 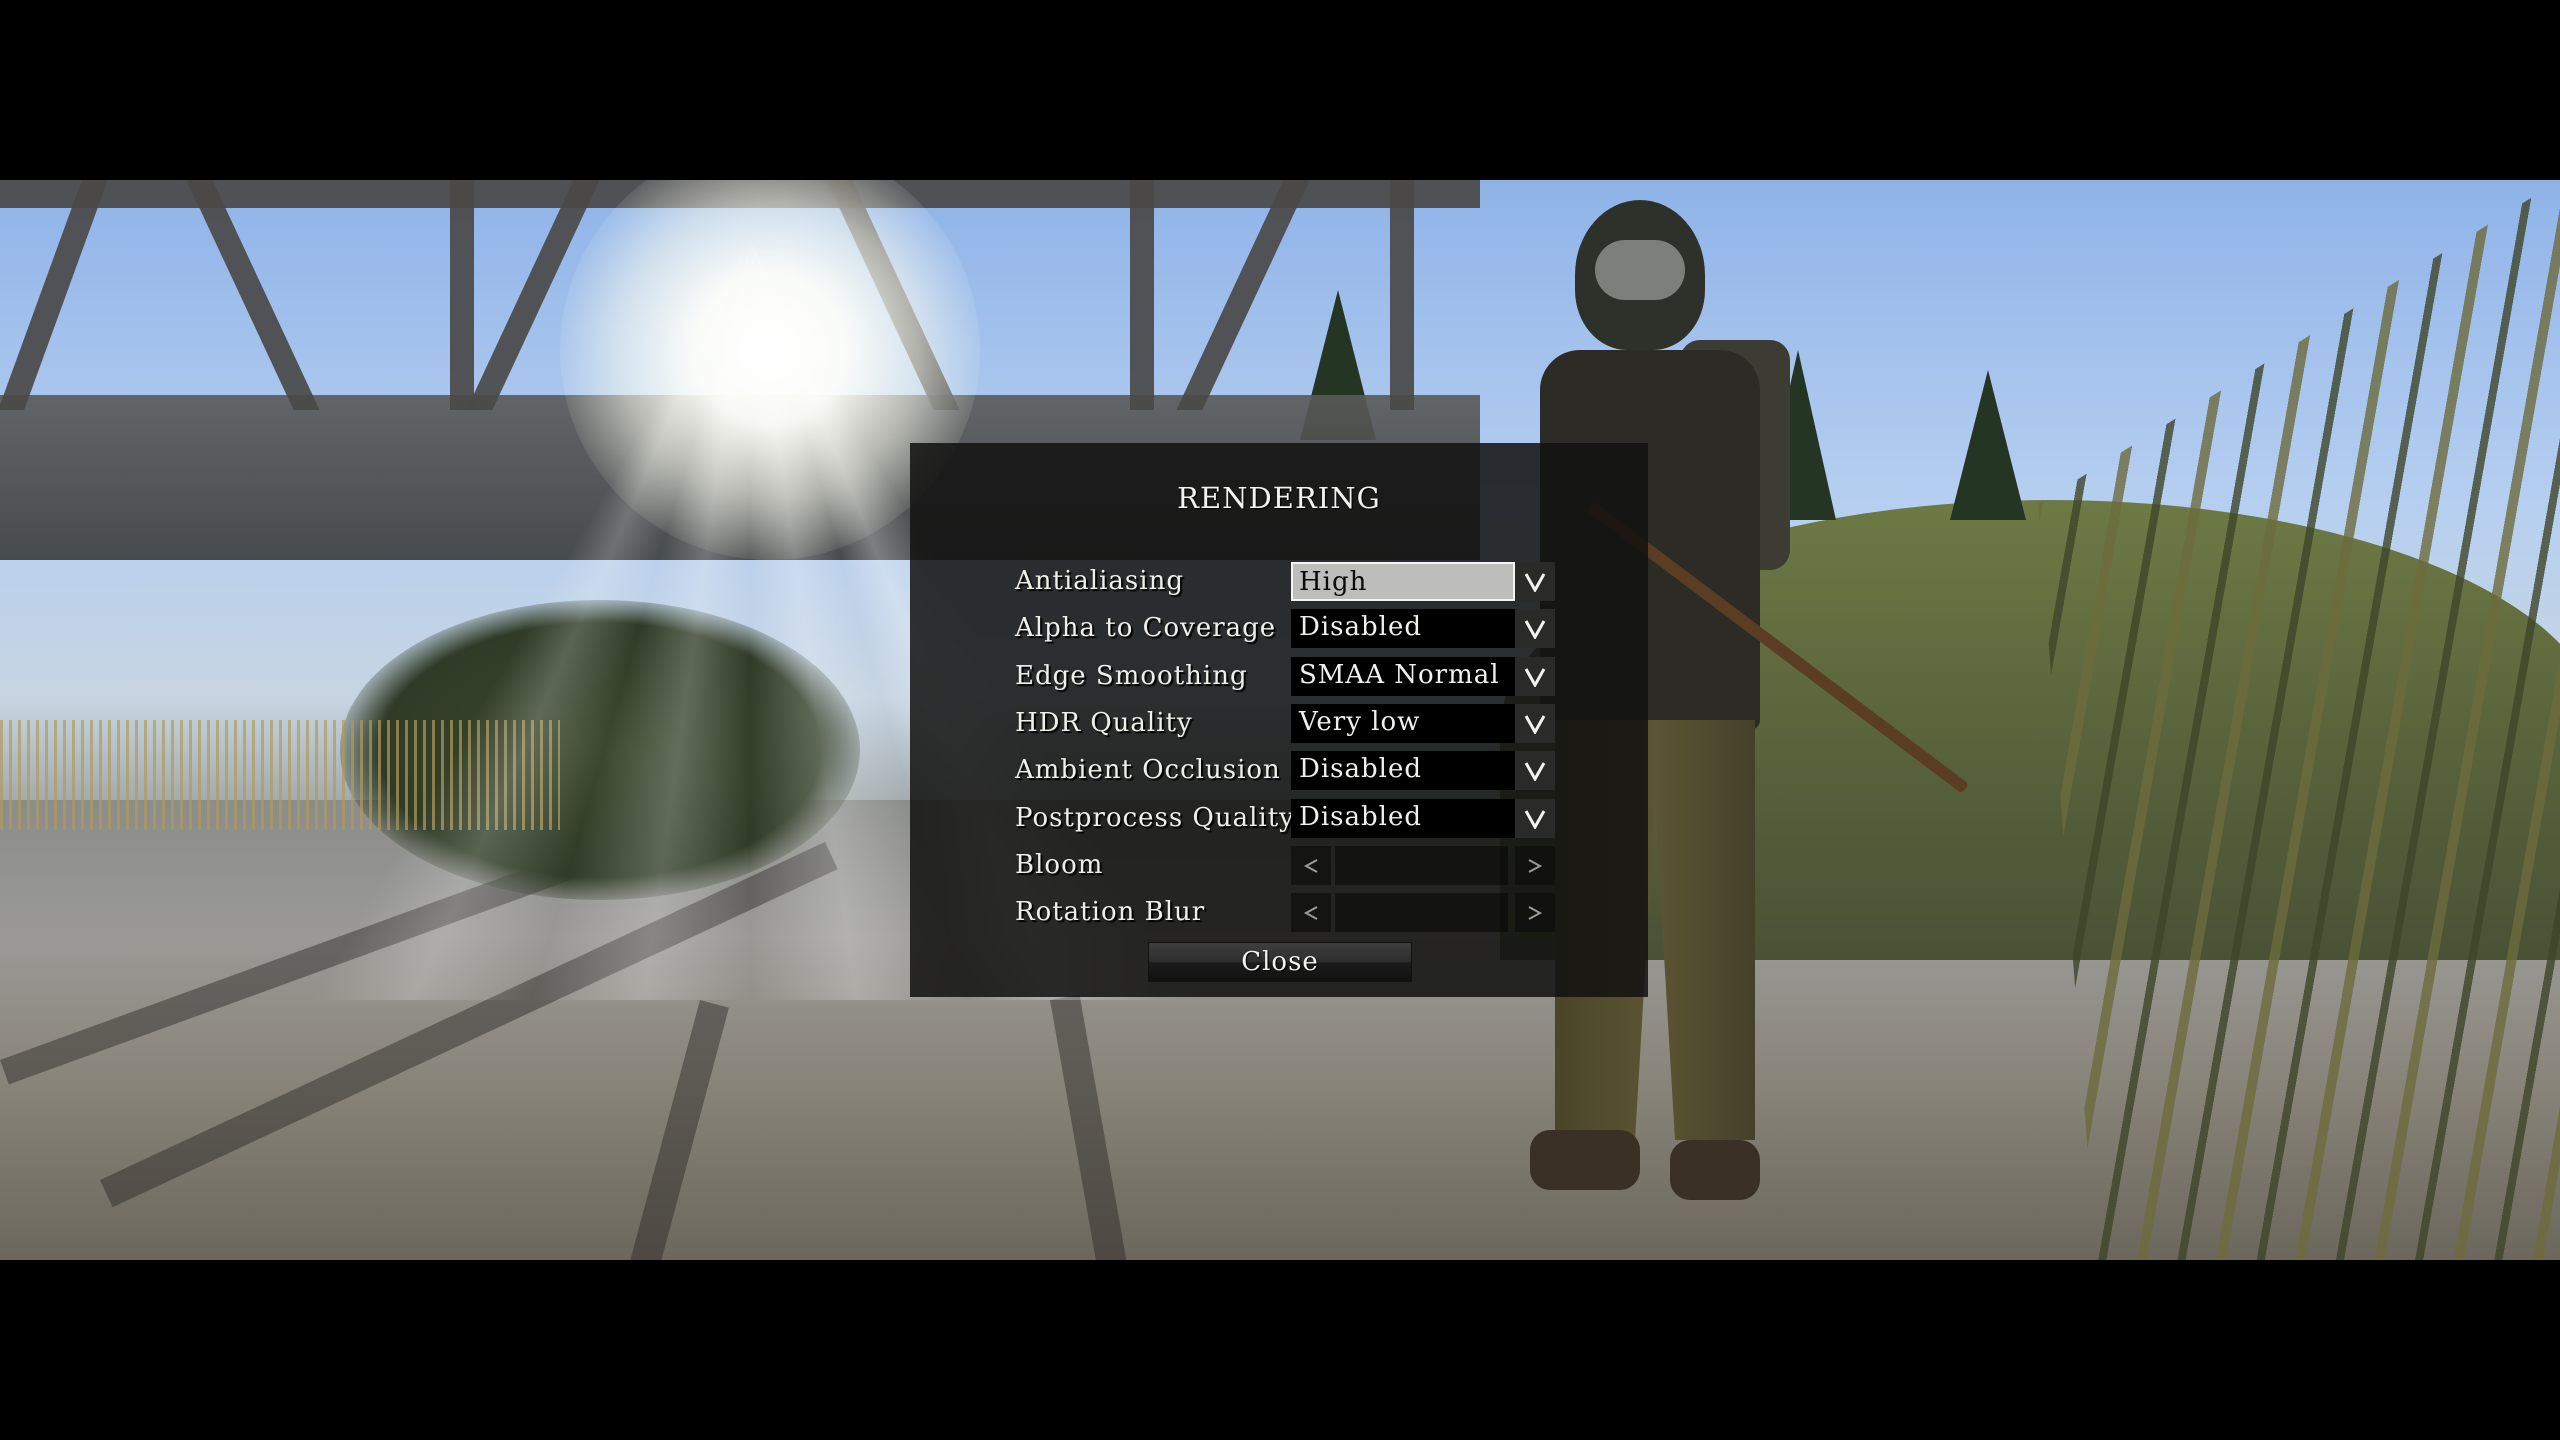 I want to click on rotation-blur-increase-button, so click(x=1535, y=913).